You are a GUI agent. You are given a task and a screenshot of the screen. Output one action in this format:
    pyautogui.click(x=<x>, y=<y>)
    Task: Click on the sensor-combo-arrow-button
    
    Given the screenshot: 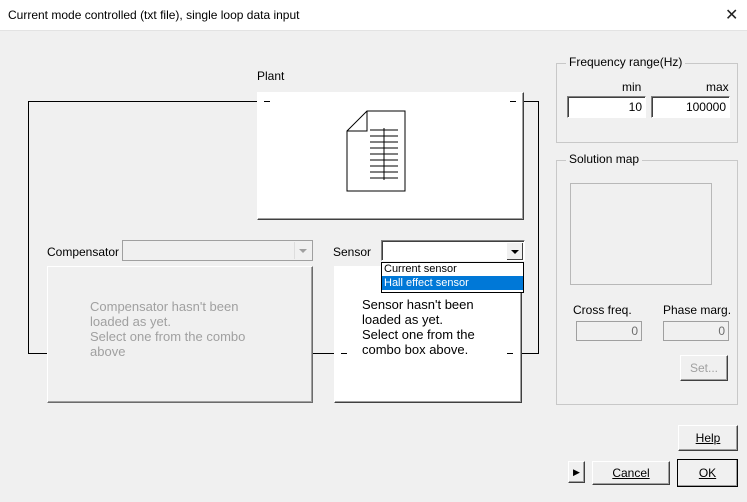 What is the action you would take?
    pyautogui.click(x=514, y=251)
    